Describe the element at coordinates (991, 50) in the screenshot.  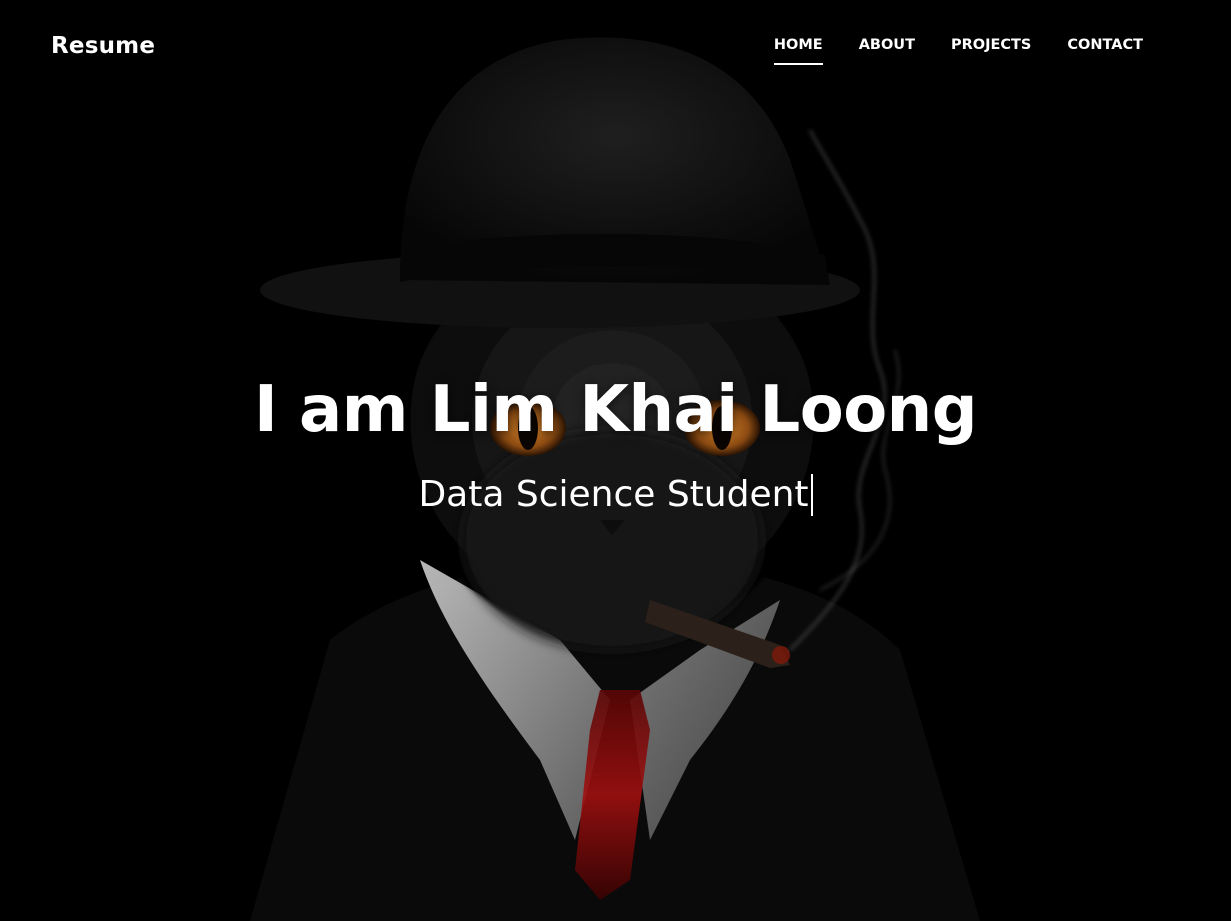
I see `nav-item-projects: PROJECTS` at that location.